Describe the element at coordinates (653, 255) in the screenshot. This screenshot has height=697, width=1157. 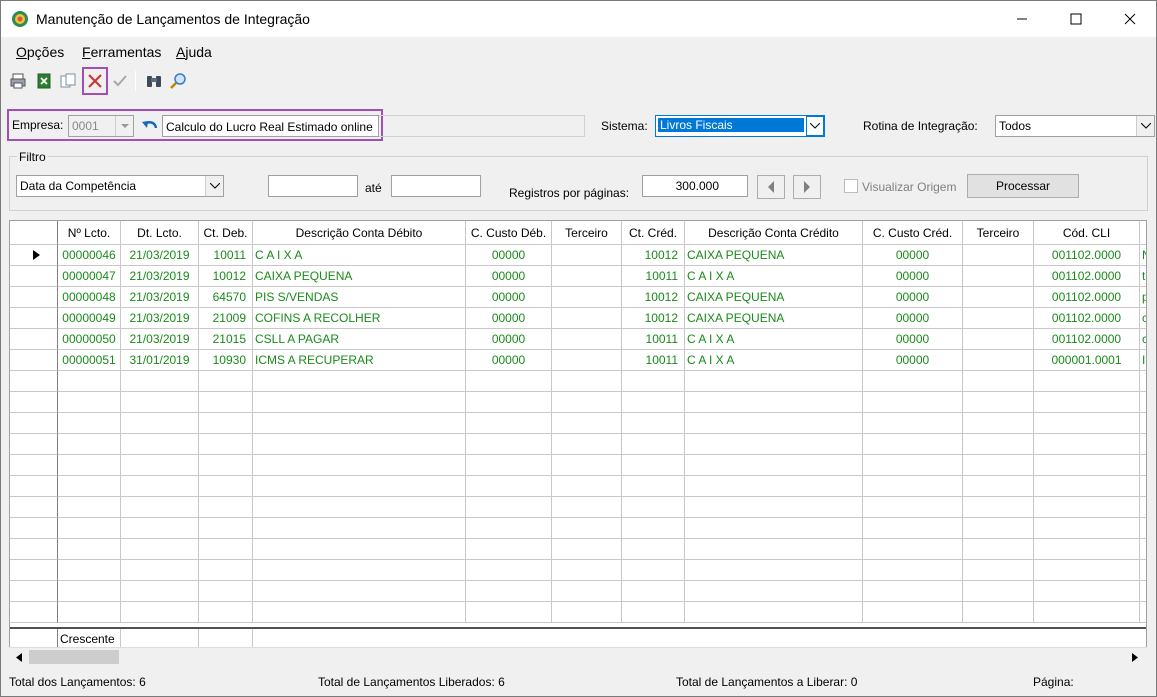
I see `cell-ct-cred: 10012` at that location.